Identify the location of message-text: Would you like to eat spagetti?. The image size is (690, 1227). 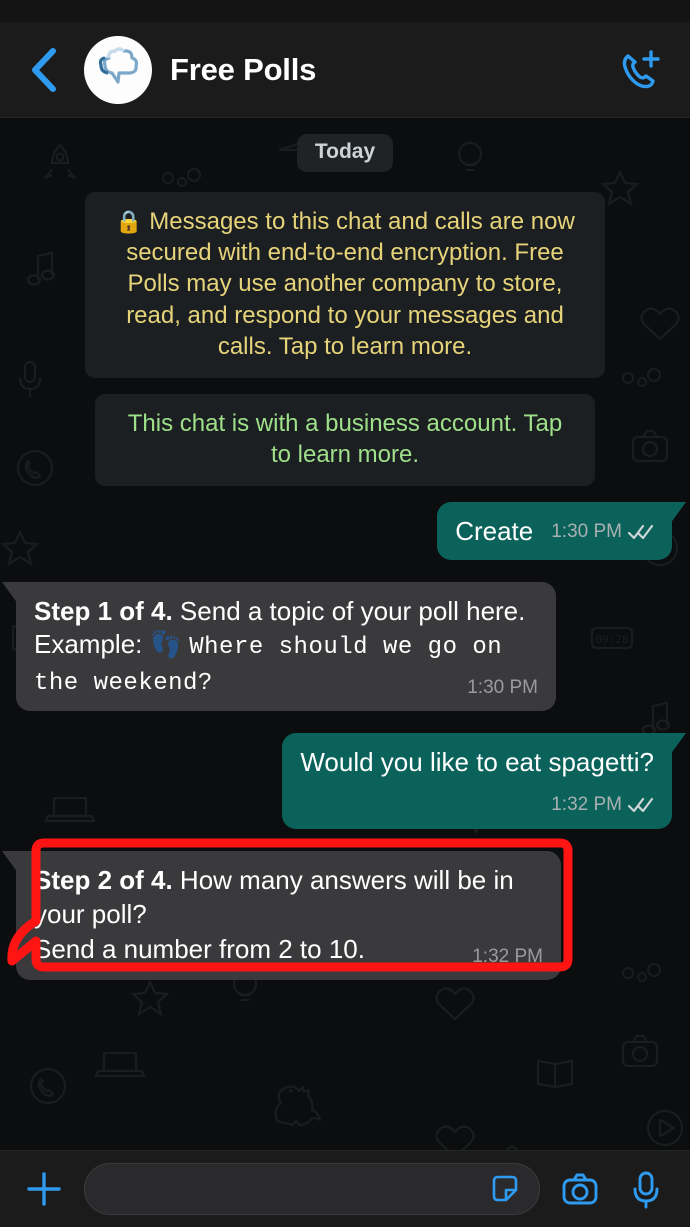
(477, 761).